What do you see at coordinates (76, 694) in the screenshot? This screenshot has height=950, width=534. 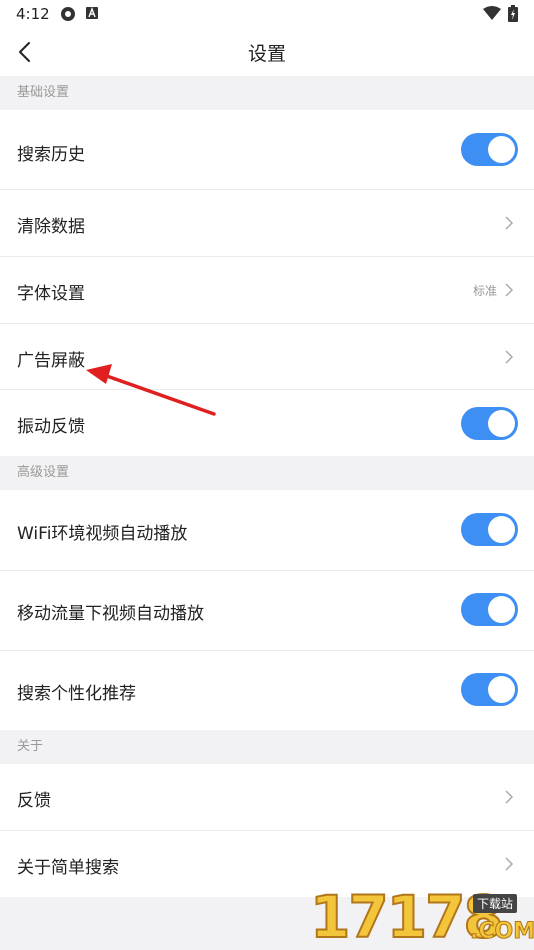 I see `row-label: 搜索个性化推荐` at bounding box center [76, 694].